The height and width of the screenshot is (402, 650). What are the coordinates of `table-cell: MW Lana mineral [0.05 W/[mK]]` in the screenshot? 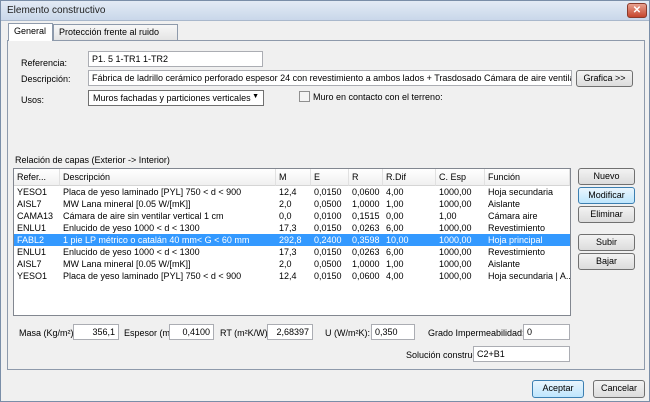 It's located at (127, 204).